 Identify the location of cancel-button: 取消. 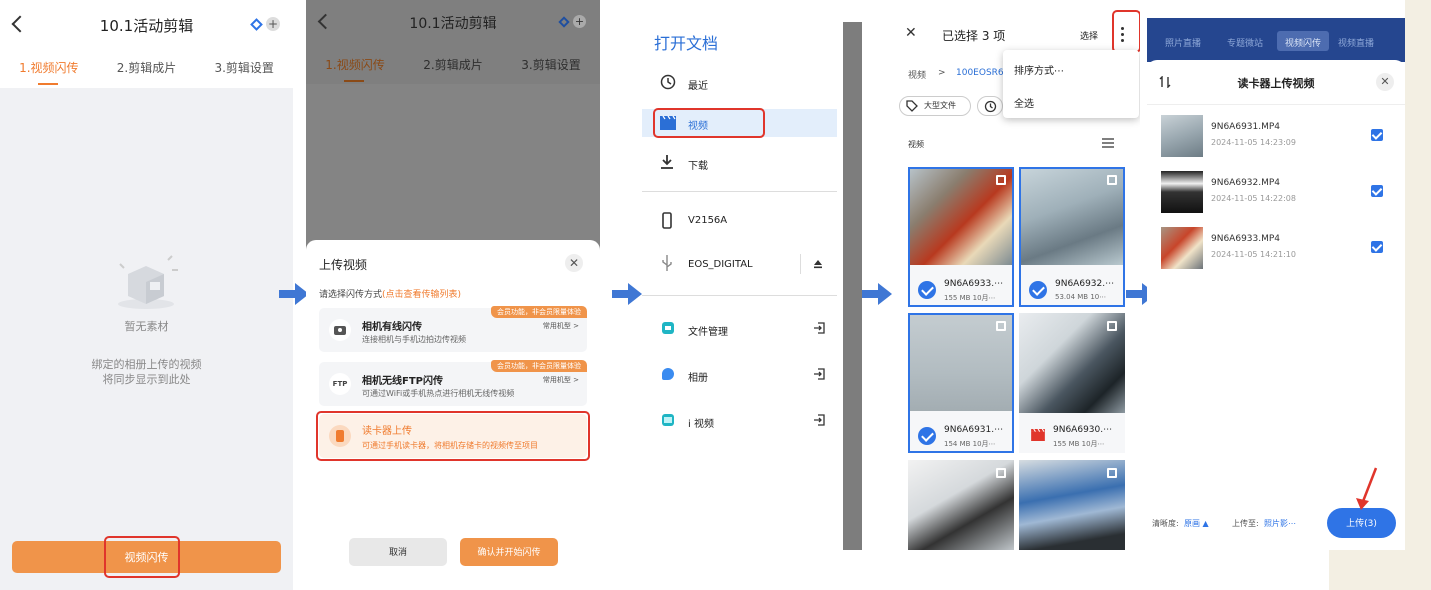
(398, 552).